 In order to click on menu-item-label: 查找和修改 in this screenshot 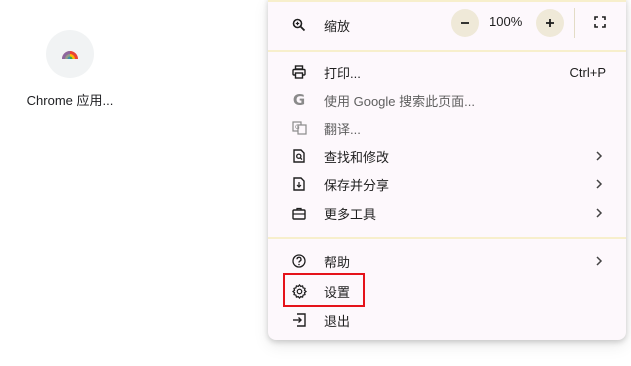, I will do `click(357, 157)`.